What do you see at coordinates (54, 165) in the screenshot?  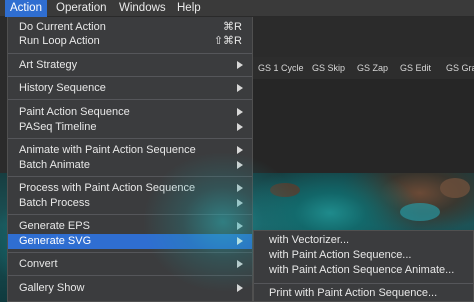 I see `menu-item-label: Batch Animate` at bounding box center [54, 165].